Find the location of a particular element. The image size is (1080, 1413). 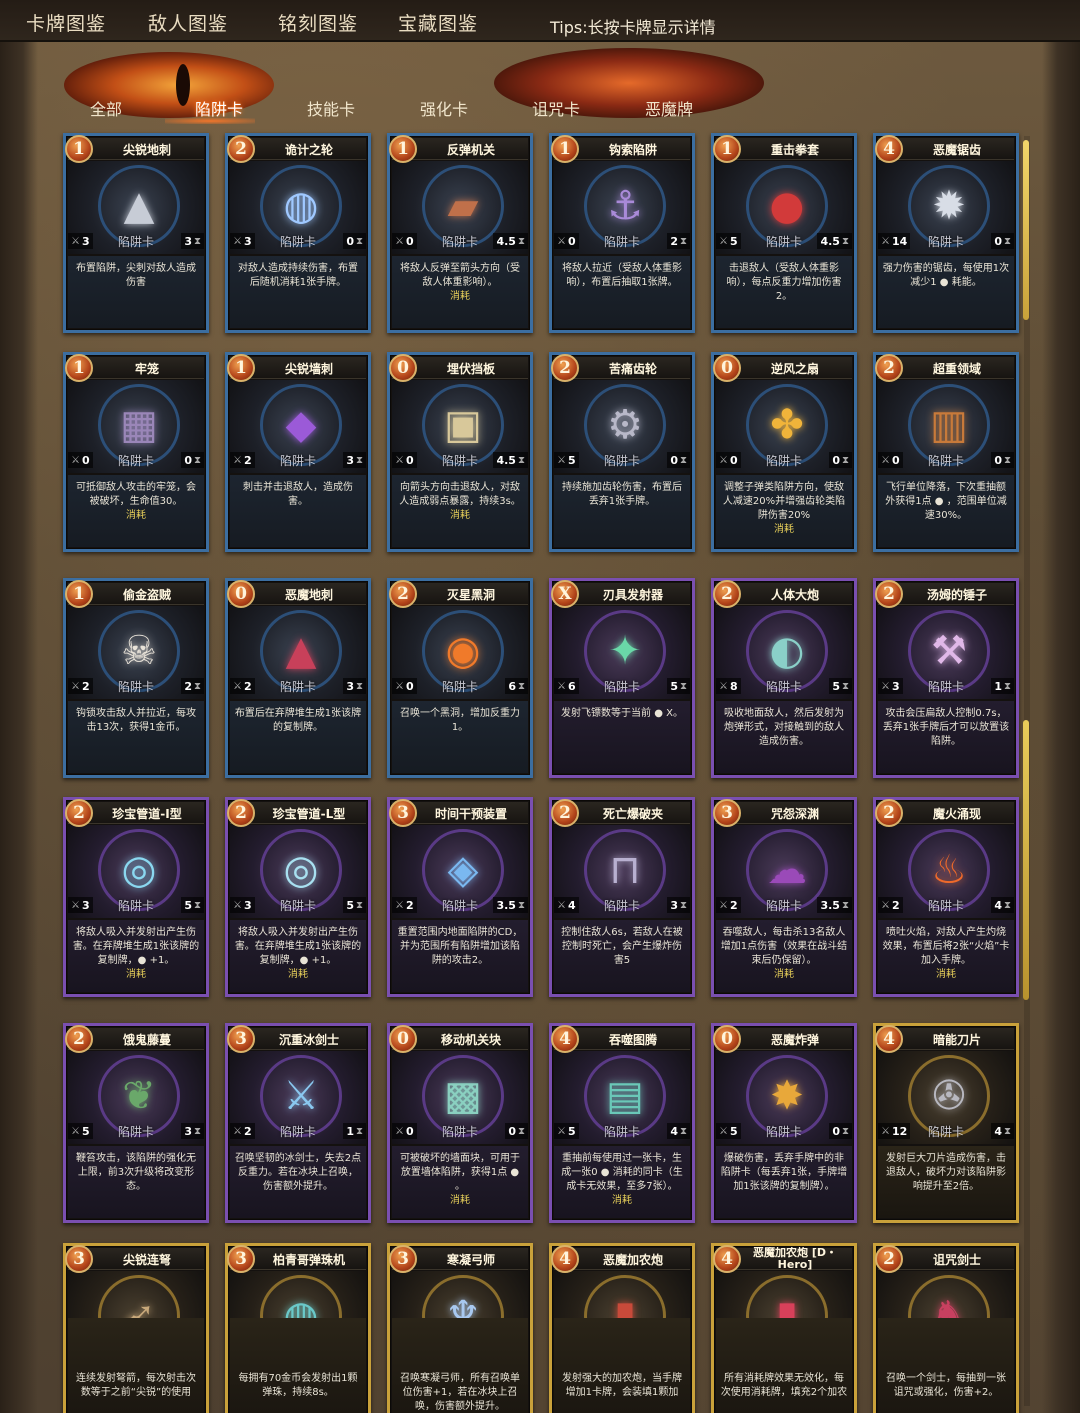

card-description: 吸收地面敌人，然后发射为炮弹形式，对接触到的敌人造成伤害。 is located at coordinates (784, 728).